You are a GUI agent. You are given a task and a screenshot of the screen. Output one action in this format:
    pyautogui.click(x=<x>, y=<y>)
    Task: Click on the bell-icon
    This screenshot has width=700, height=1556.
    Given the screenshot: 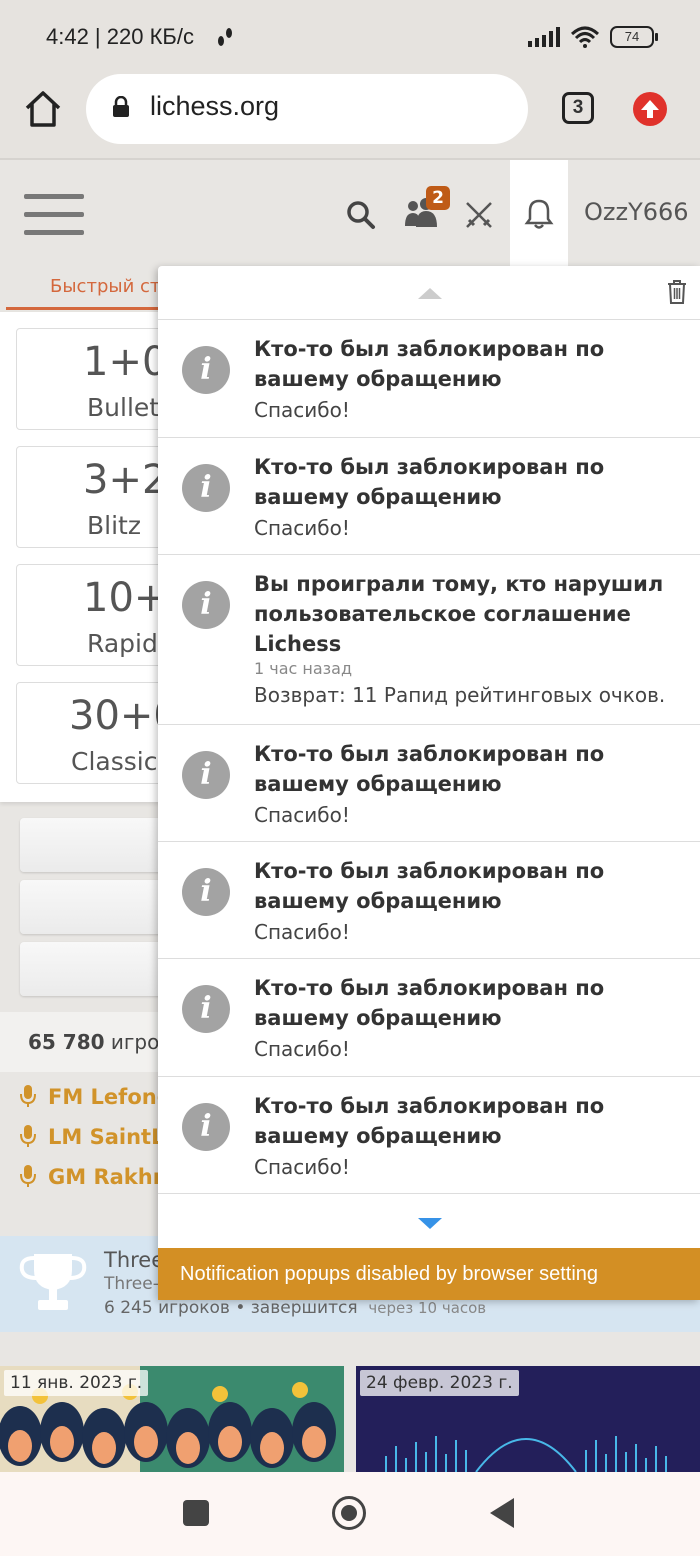 What is the action you would take?
    pyautogui.click(x=539, y=214)
    